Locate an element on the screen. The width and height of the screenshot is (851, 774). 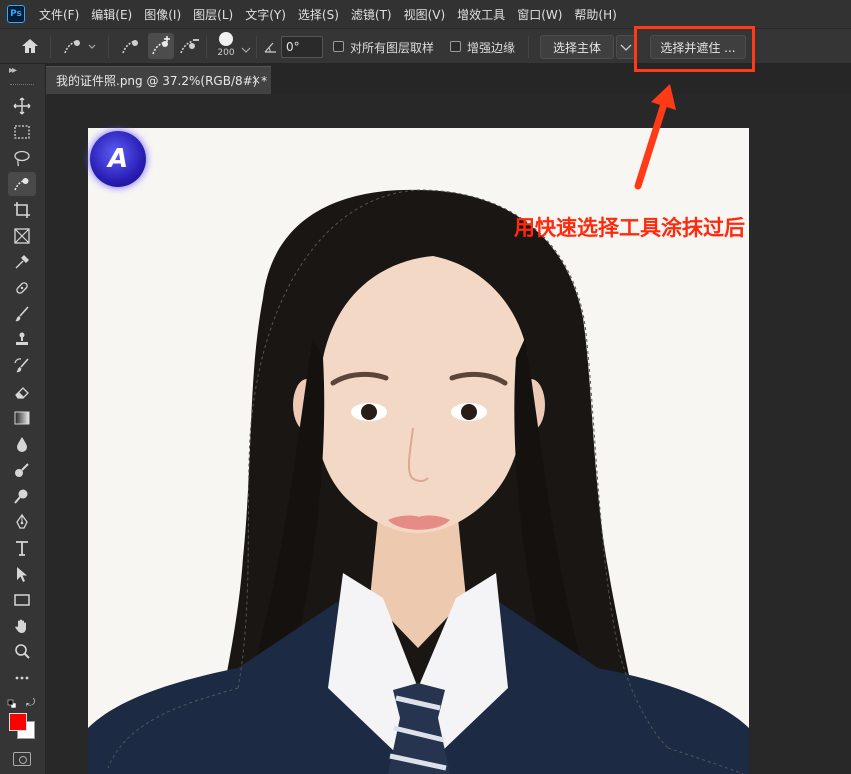
healing-icon is located at coordinates (22, 288).